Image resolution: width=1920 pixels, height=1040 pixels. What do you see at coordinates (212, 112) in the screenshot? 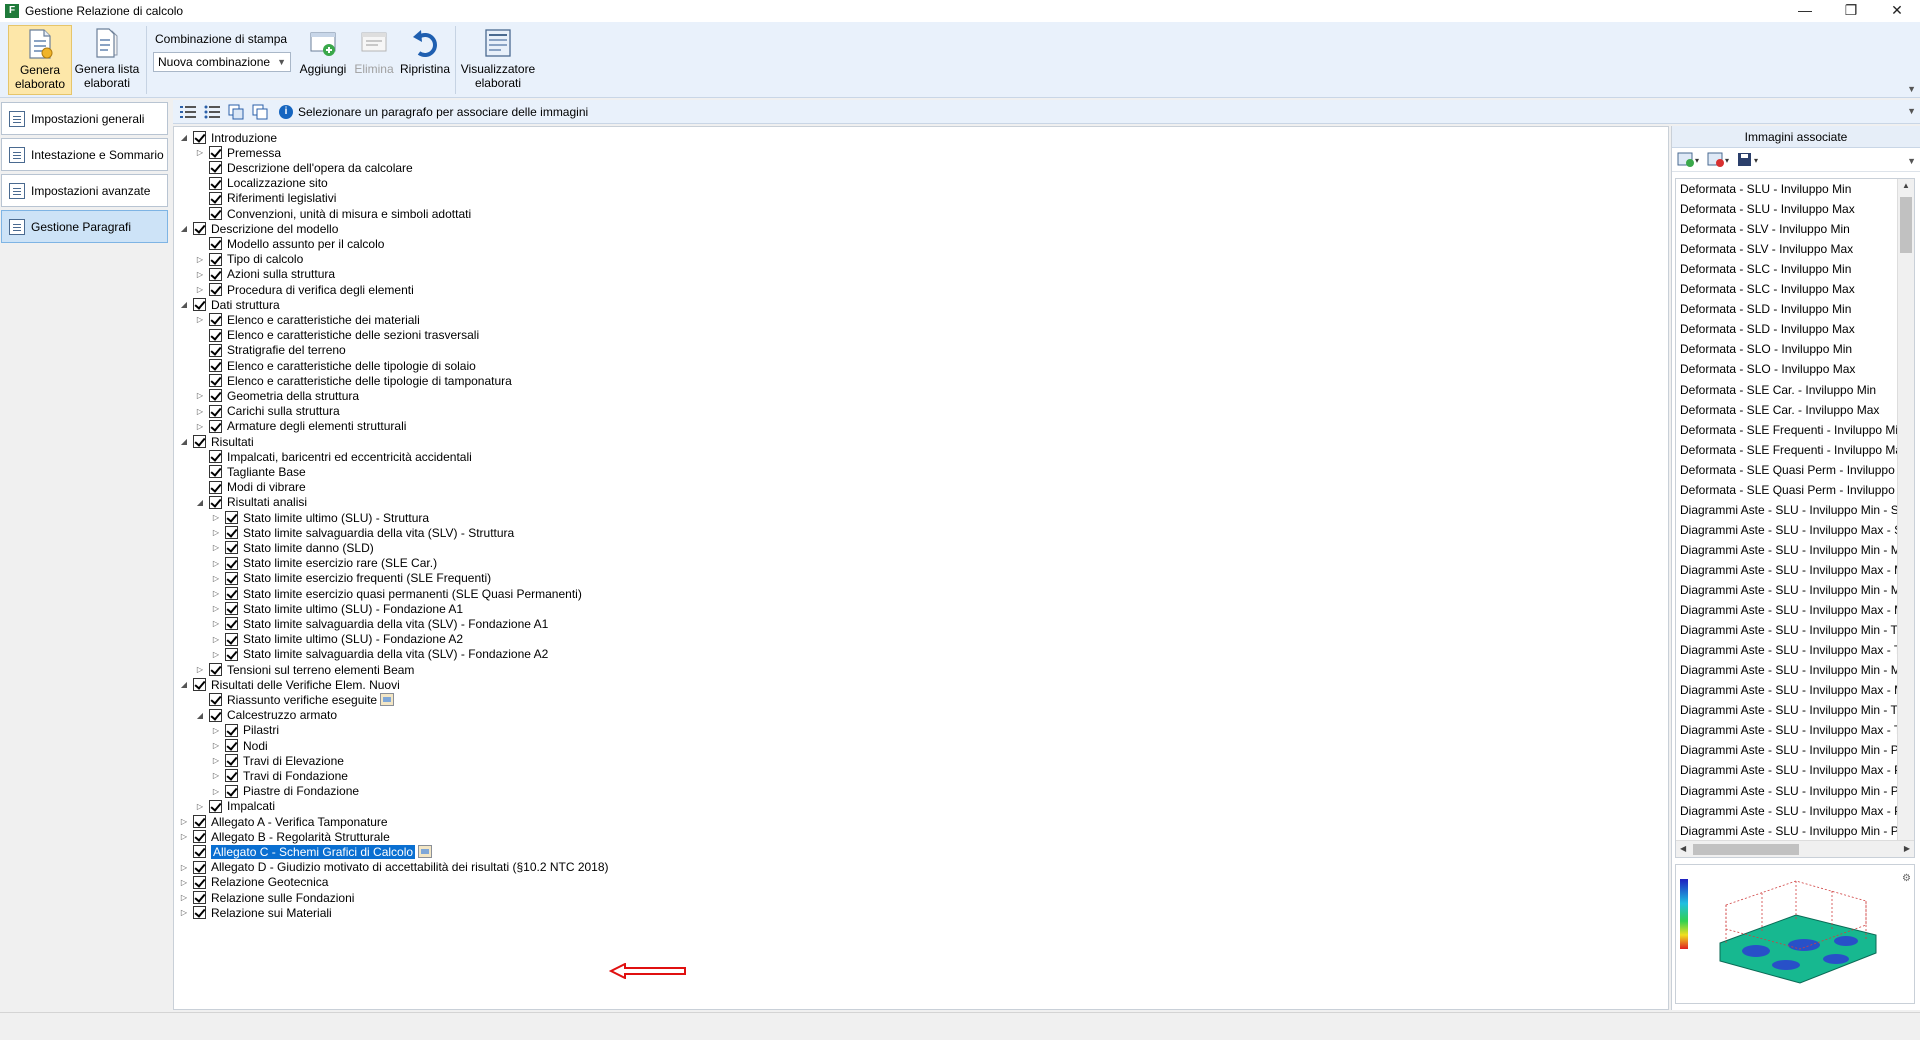
I see `collapse-all-icon` at bounding box center [212, 112].